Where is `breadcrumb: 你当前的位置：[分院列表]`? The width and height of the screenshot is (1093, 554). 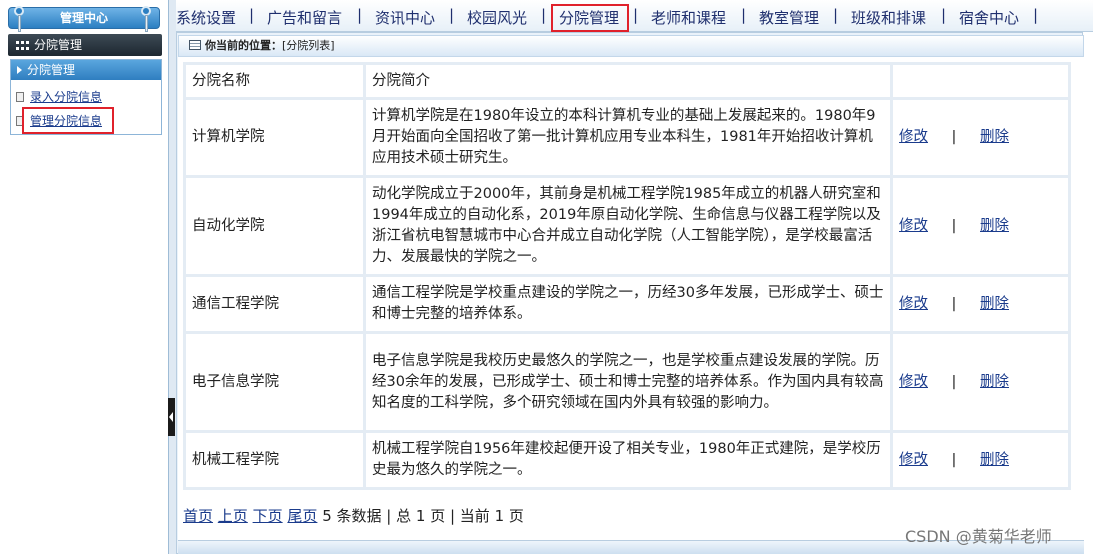 breadcrumb: 你当前的位置：[分院列表] is located at coordinates (631, 46).